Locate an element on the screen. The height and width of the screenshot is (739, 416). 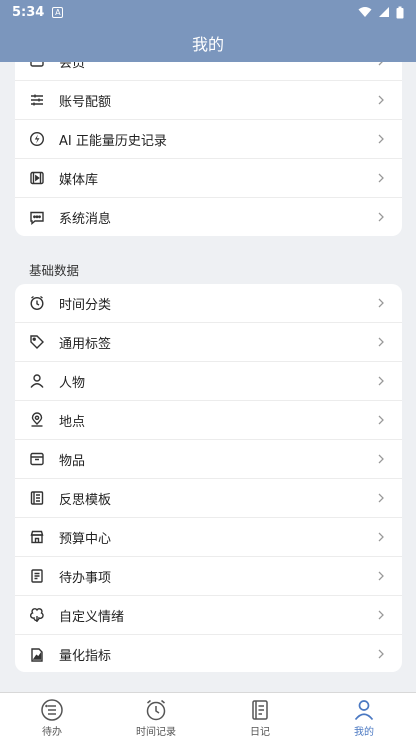
store-icon is located at coordinates (37, 537).